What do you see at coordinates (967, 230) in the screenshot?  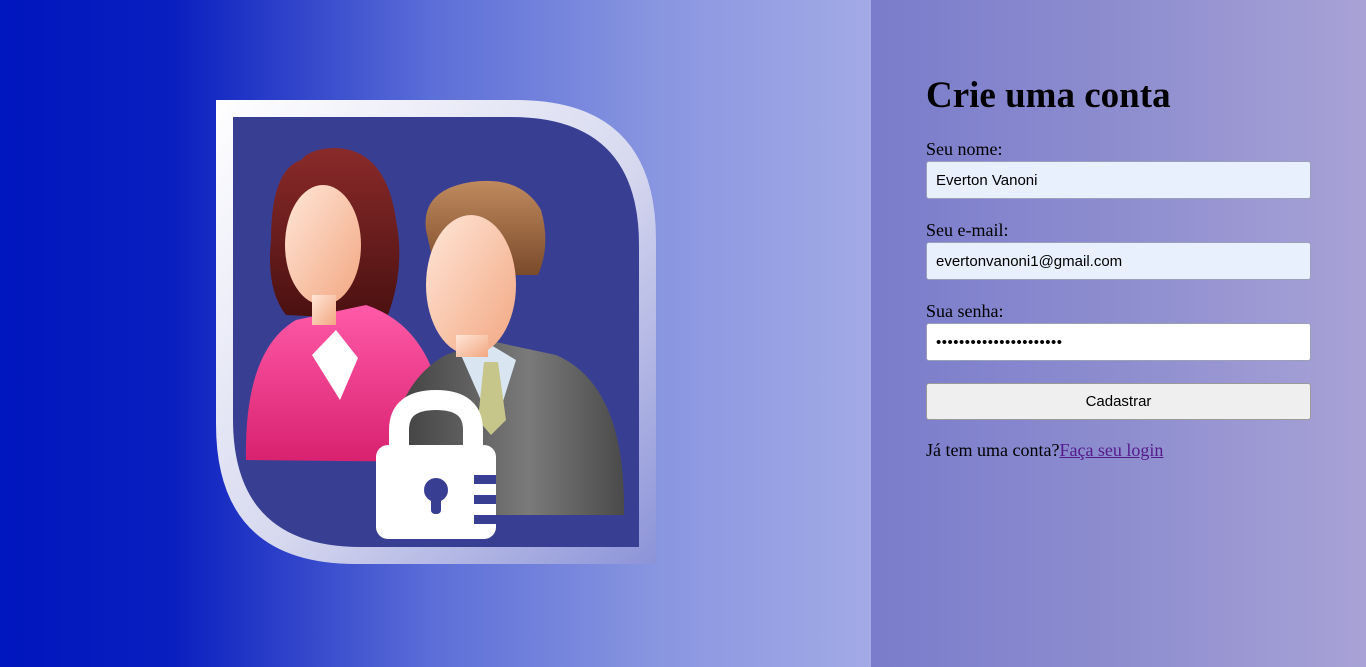 I see `email-label: Seu e-mail:` at bounding box center [967, 230].